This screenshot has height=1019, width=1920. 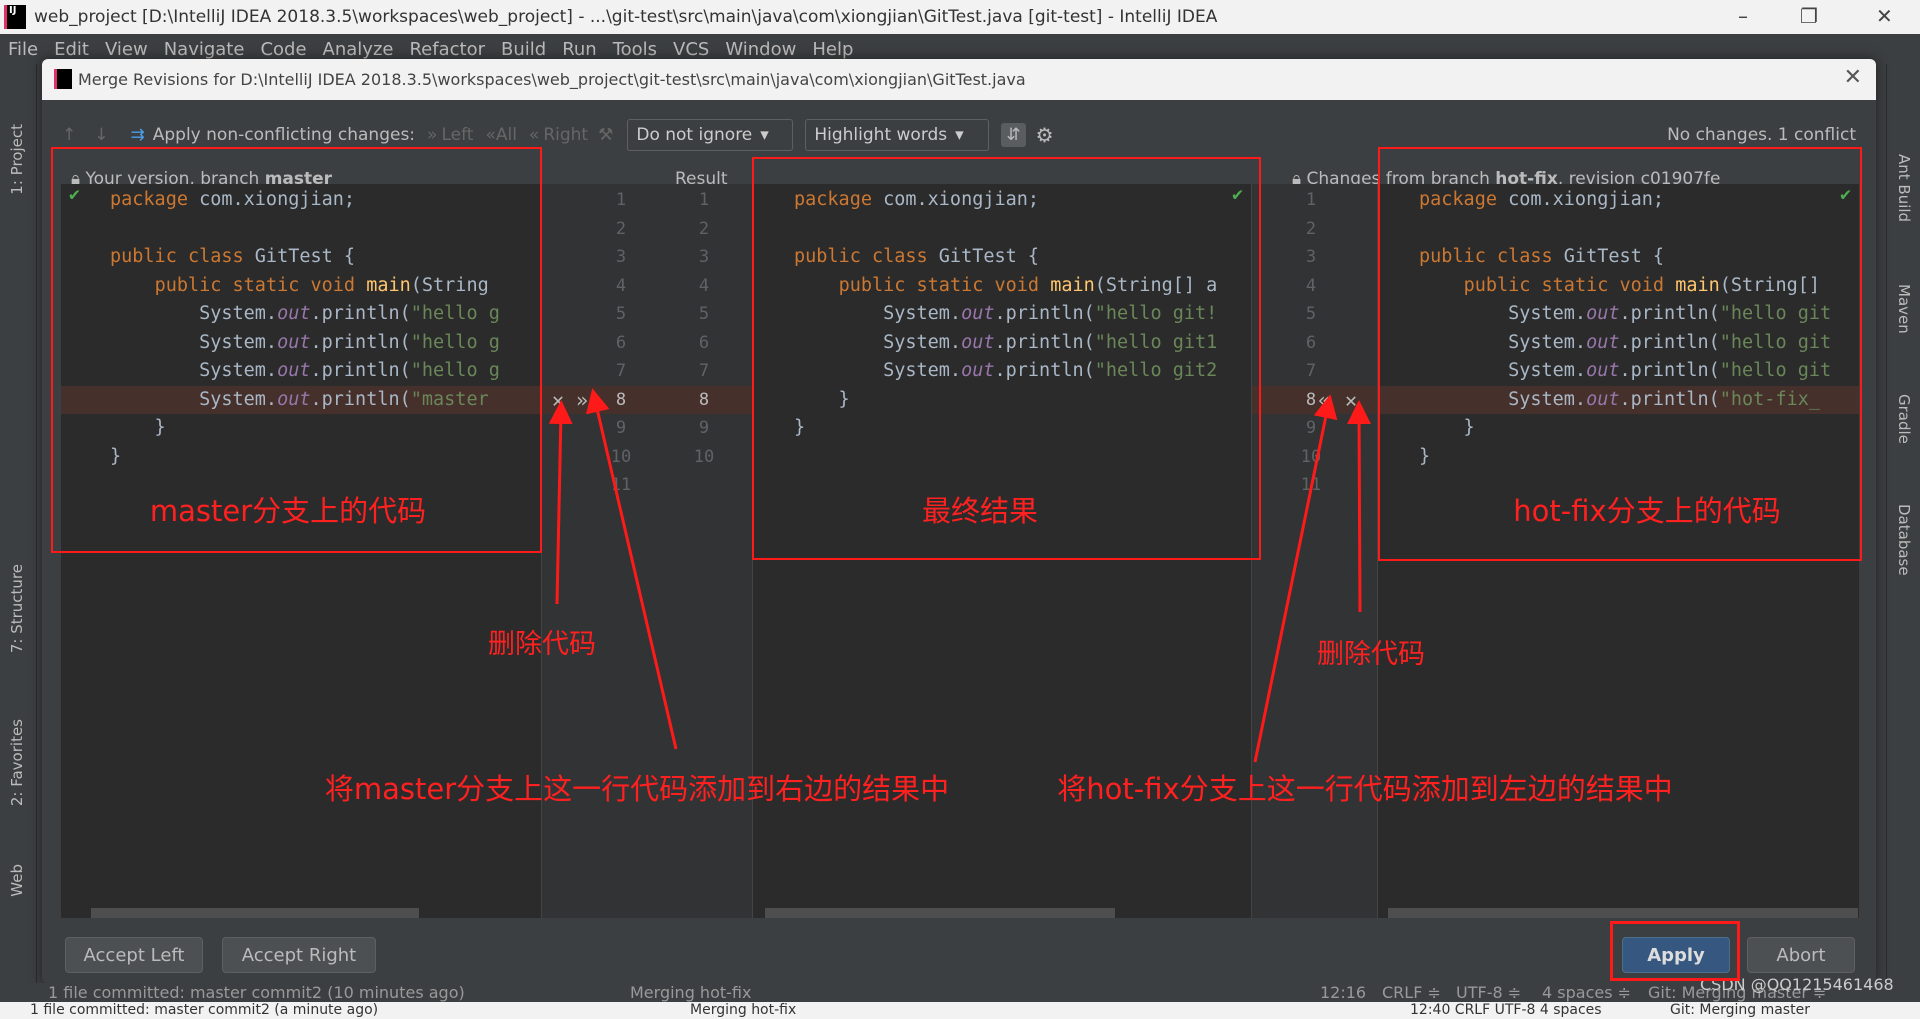 I want to click on arrow-delete-right, so click(x=1359, y=506).